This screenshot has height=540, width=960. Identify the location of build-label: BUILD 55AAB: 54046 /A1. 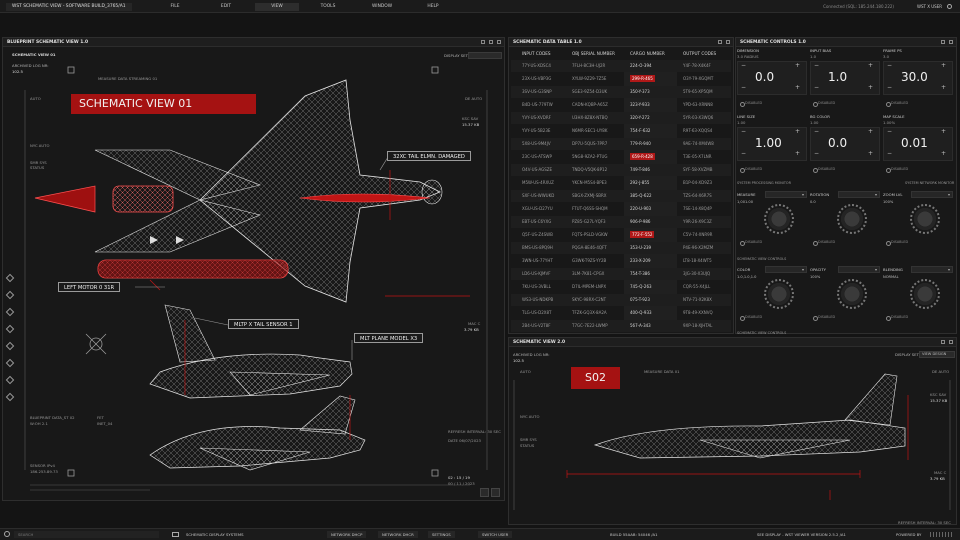
(634, 534).